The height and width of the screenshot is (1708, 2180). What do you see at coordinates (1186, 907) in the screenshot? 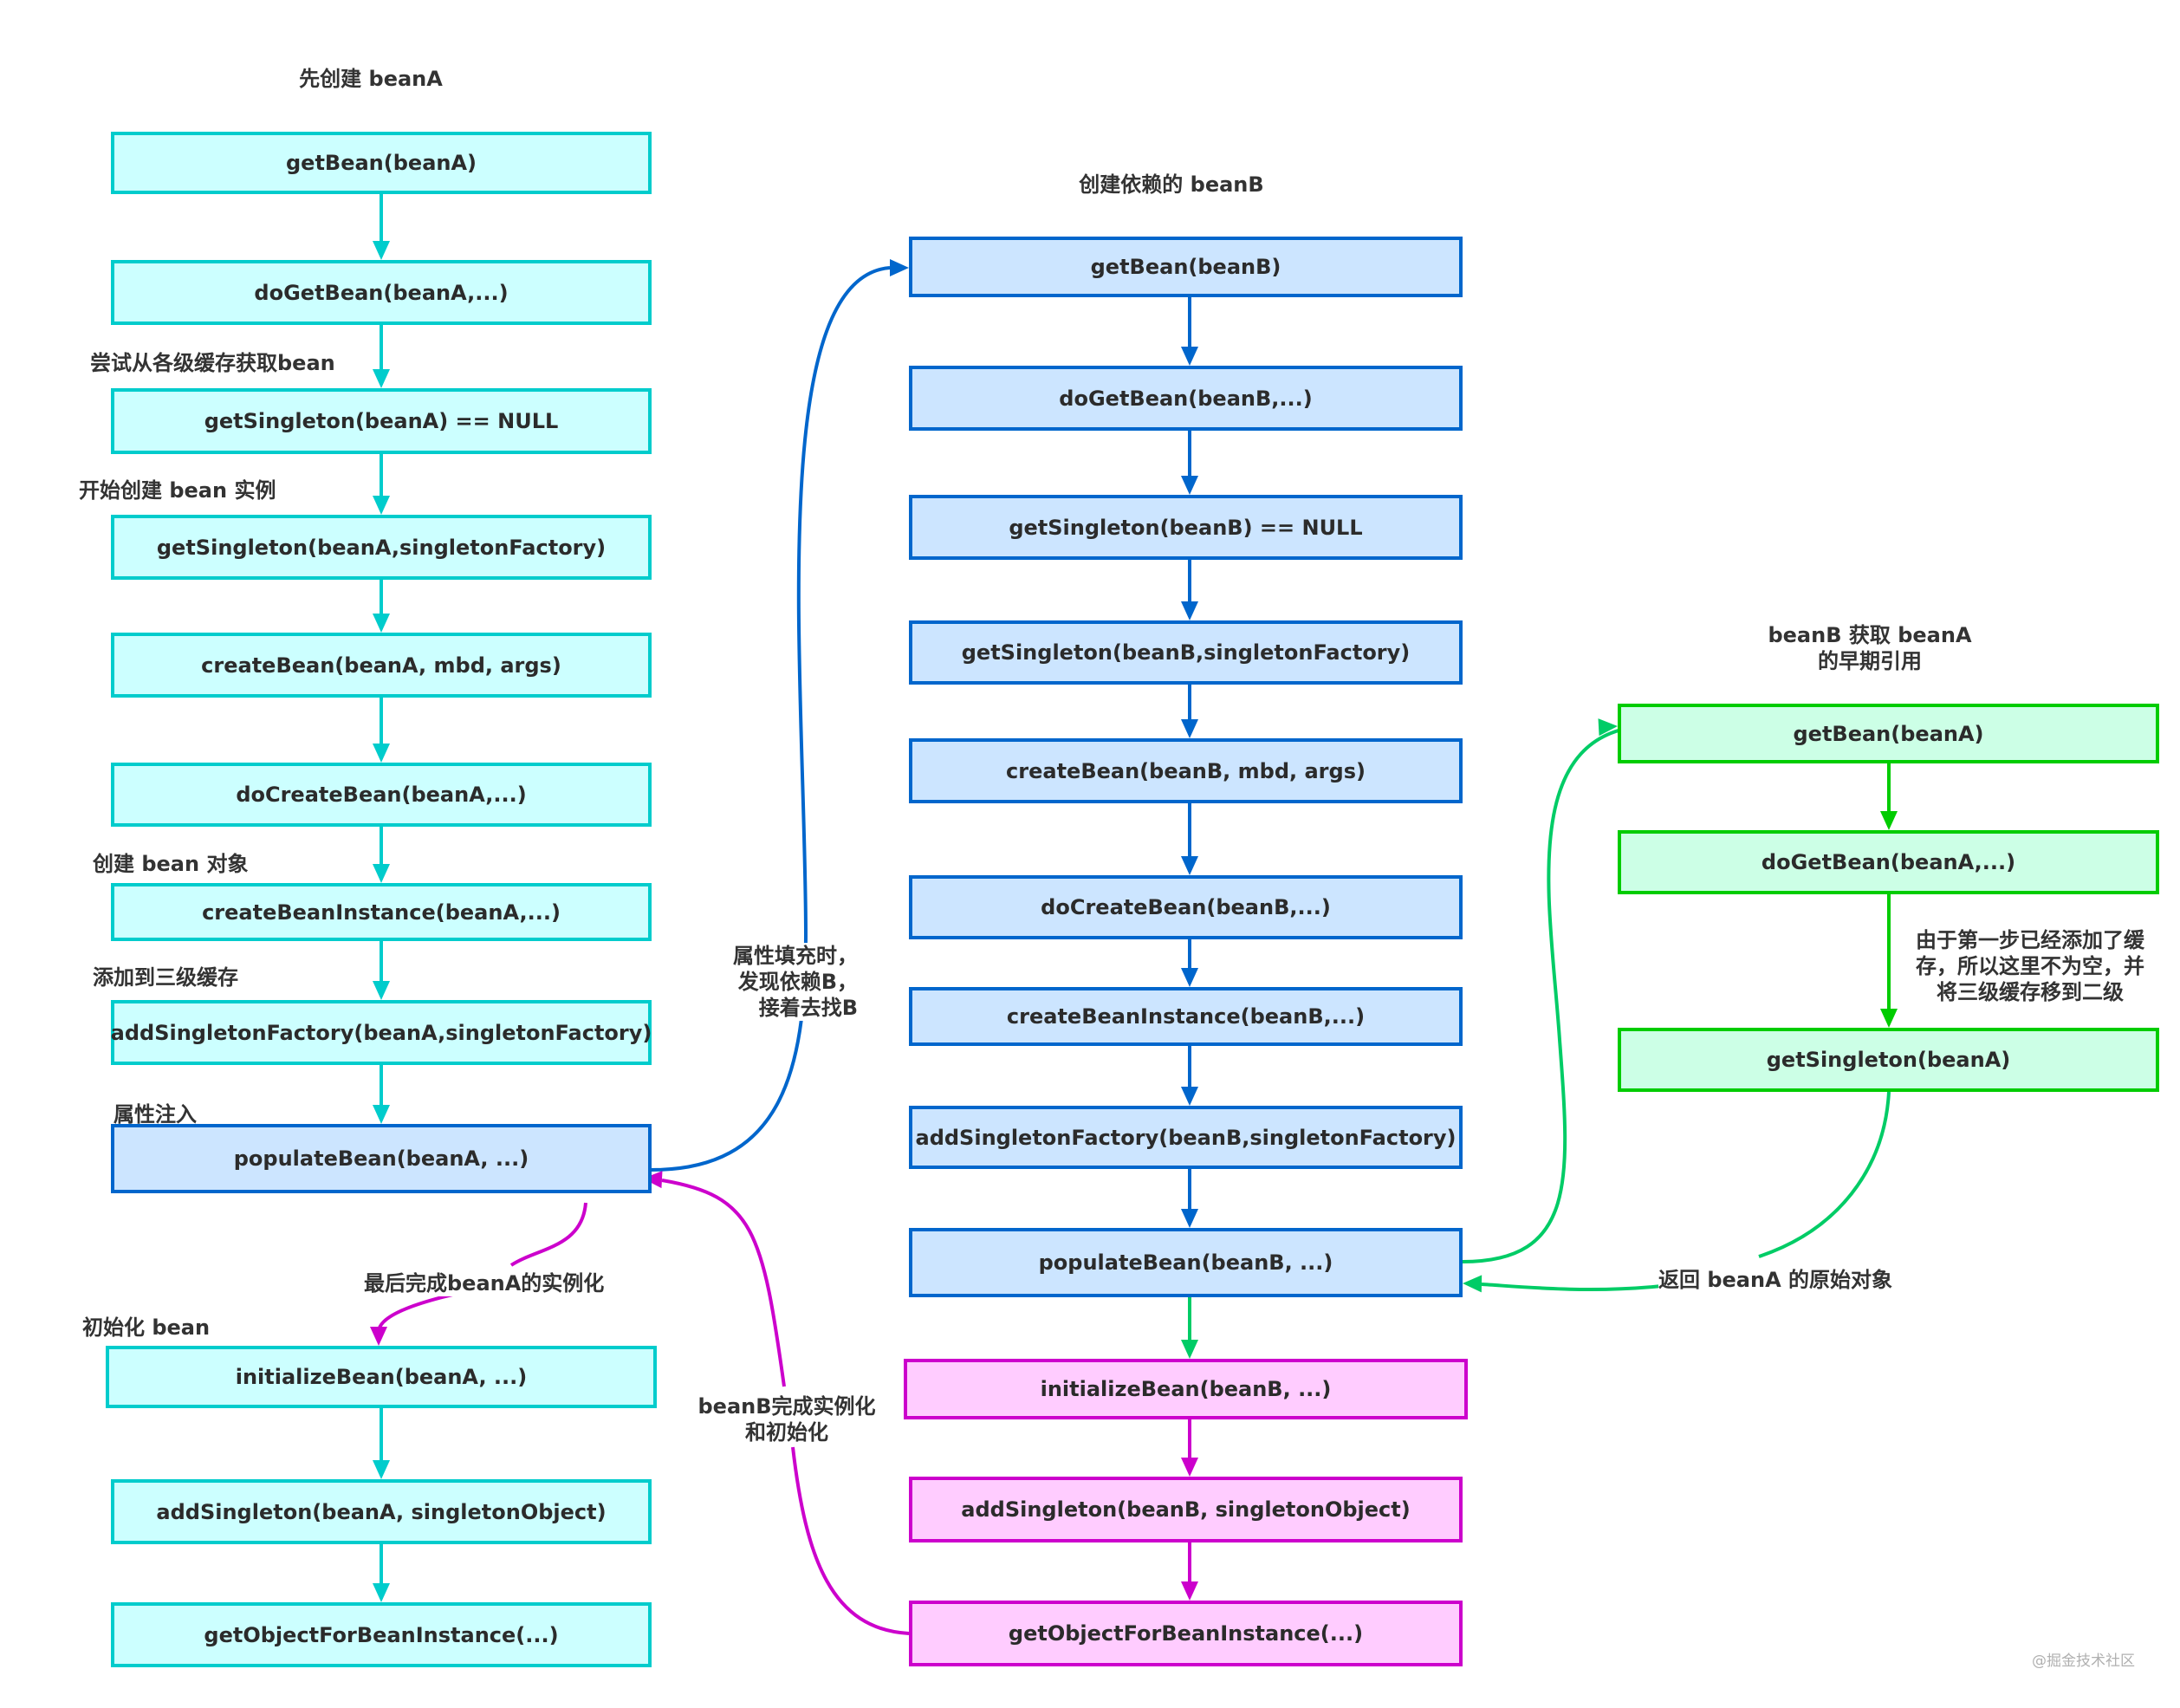
I see `step-beanB-doCreateBean: doCreateBean(beanB,...)` at bounding box center [1186, 907].